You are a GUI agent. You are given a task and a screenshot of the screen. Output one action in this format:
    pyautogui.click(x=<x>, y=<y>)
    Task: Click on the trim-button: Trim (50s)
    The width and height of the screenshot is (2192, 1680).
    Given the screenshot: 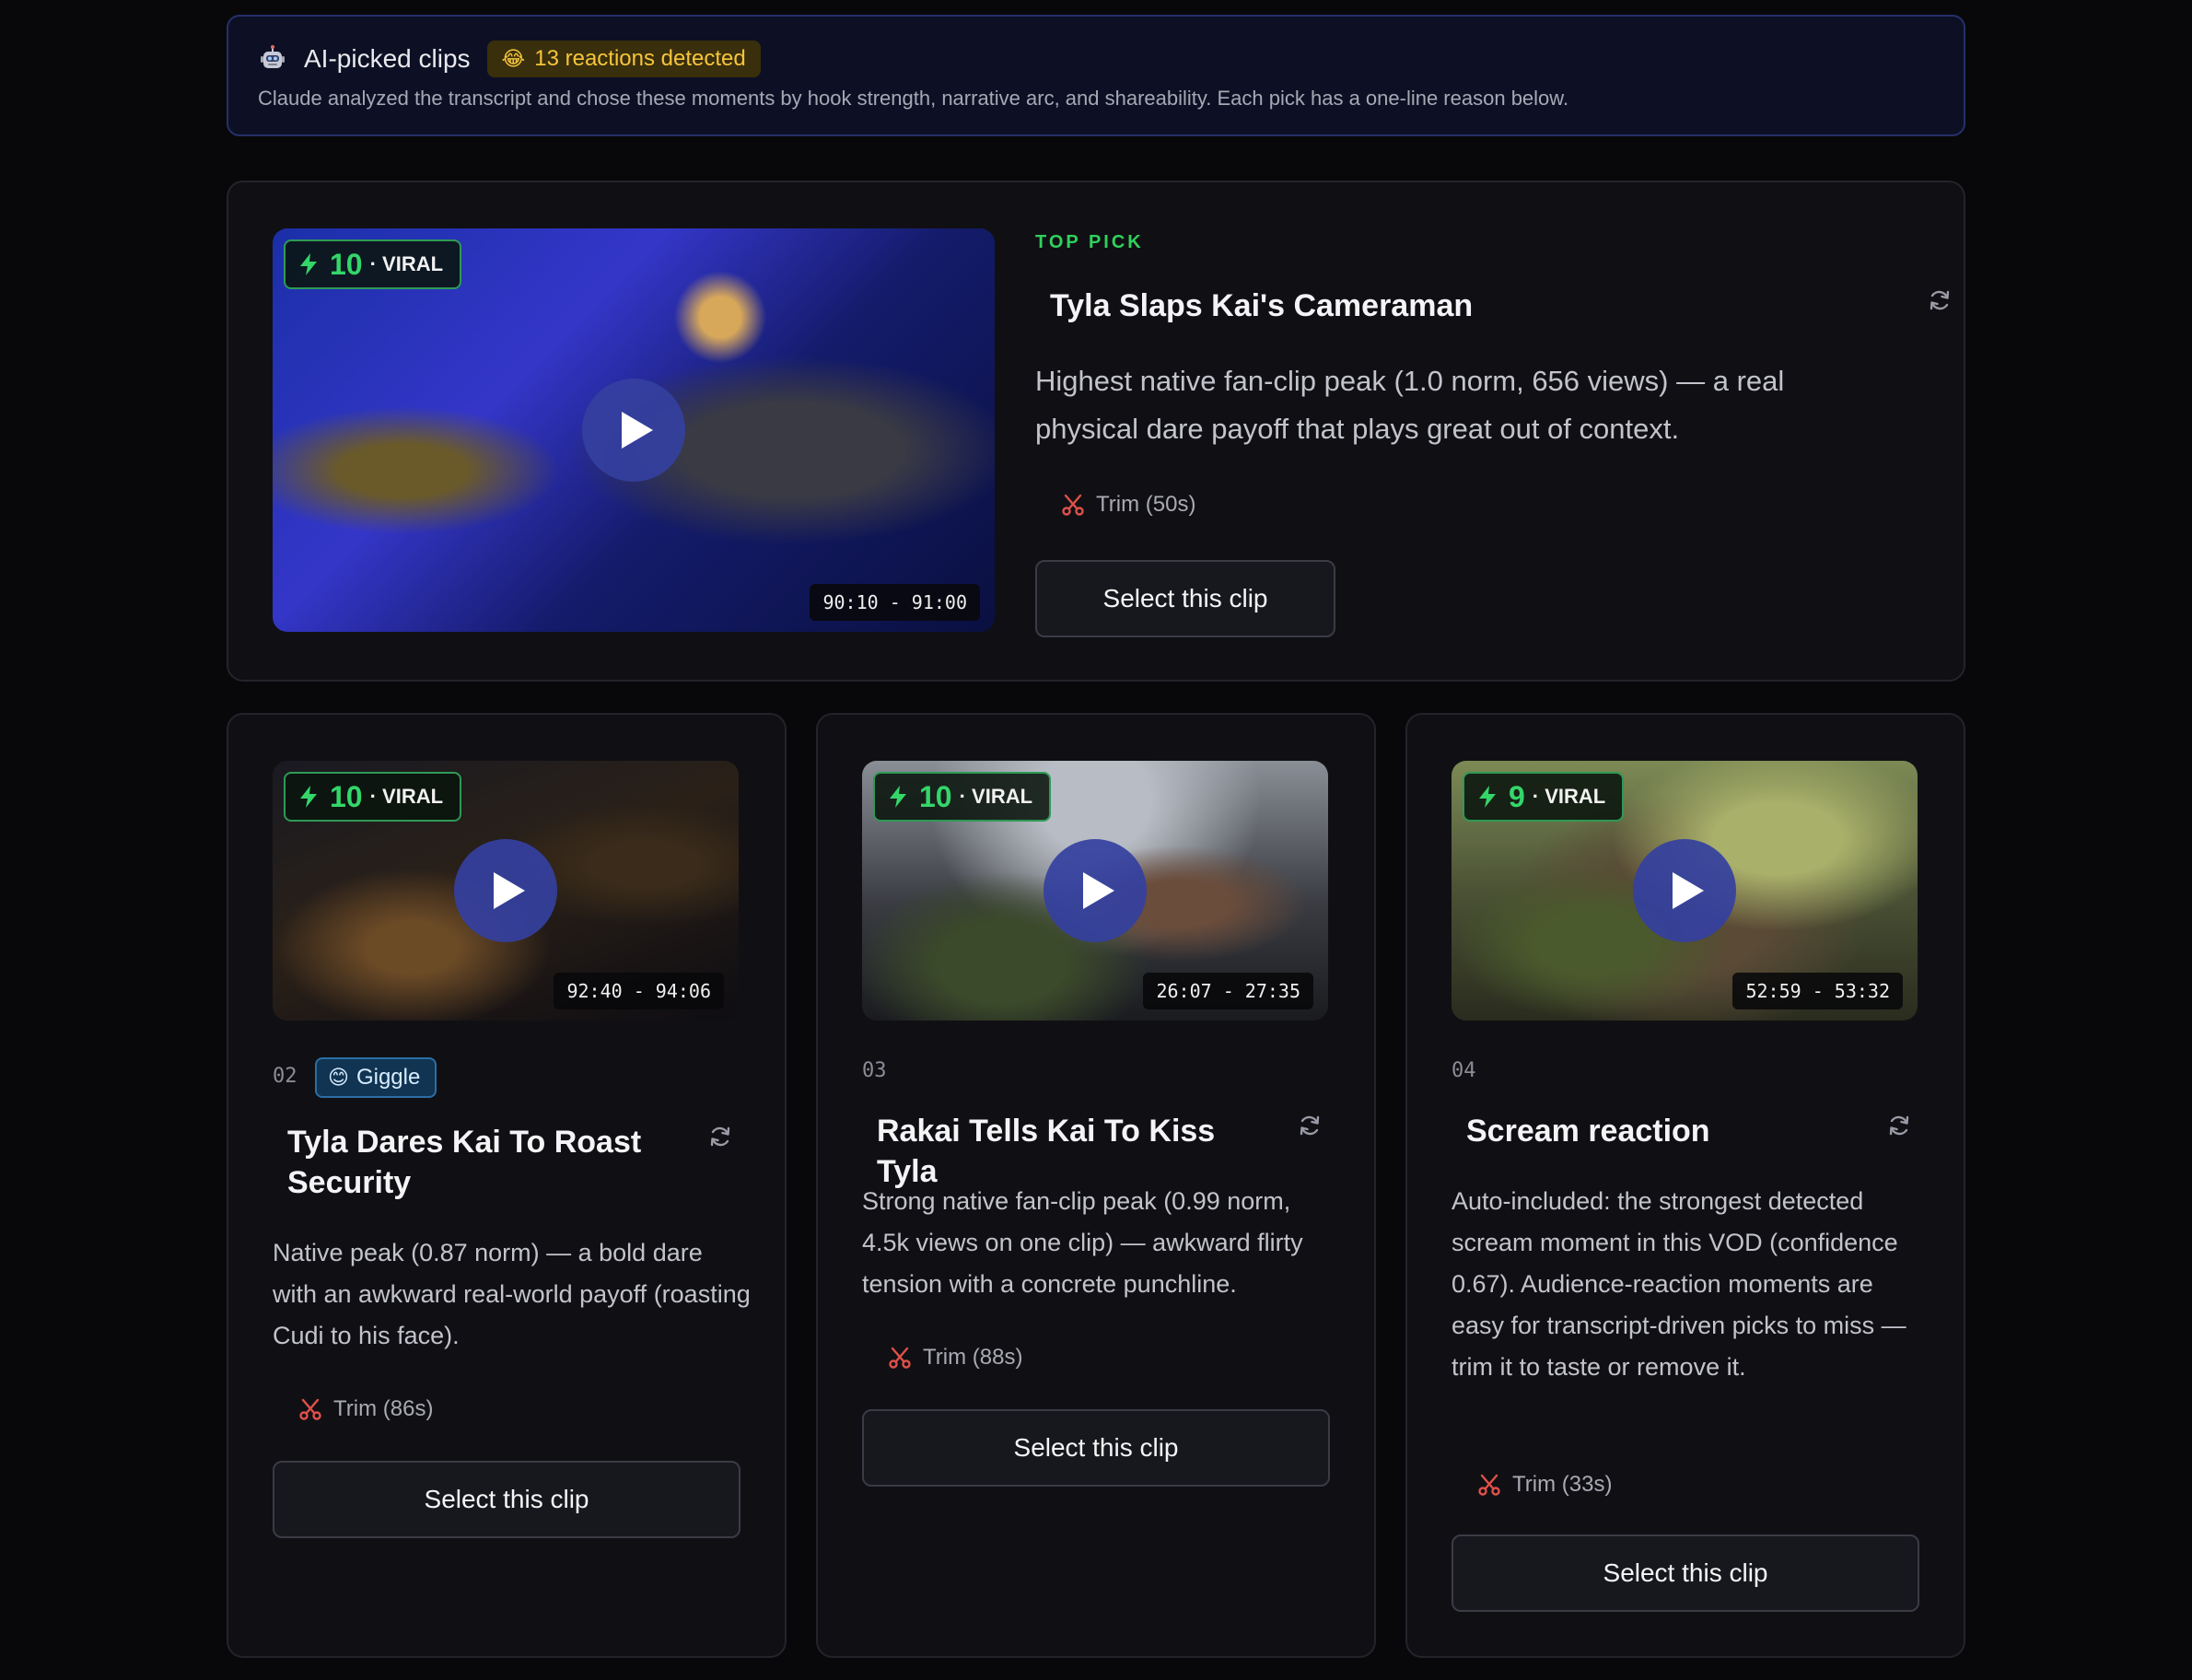 What is the action you would take?
    pyautogui.click(x=1128, y=505)
    